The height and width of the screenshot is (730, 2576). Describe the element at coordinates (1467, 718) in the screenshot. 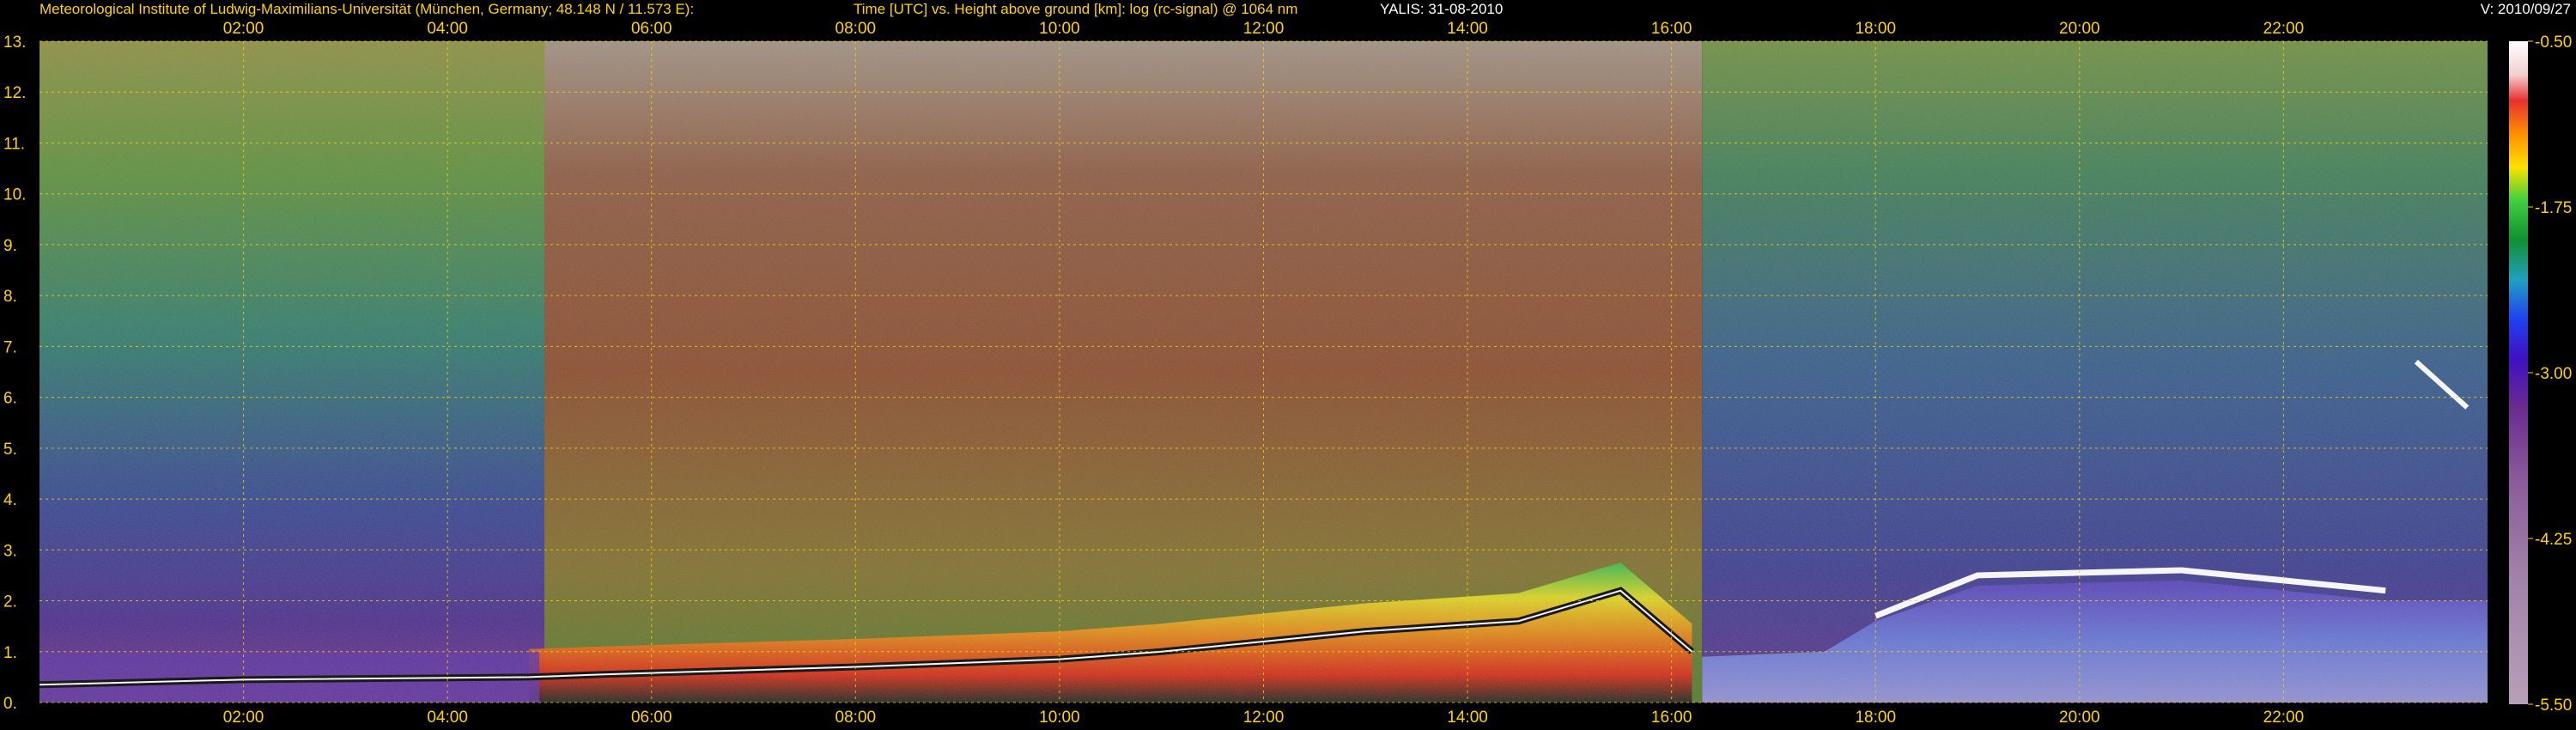

I see `x-tick-label-bottom: 14:00` at that location.